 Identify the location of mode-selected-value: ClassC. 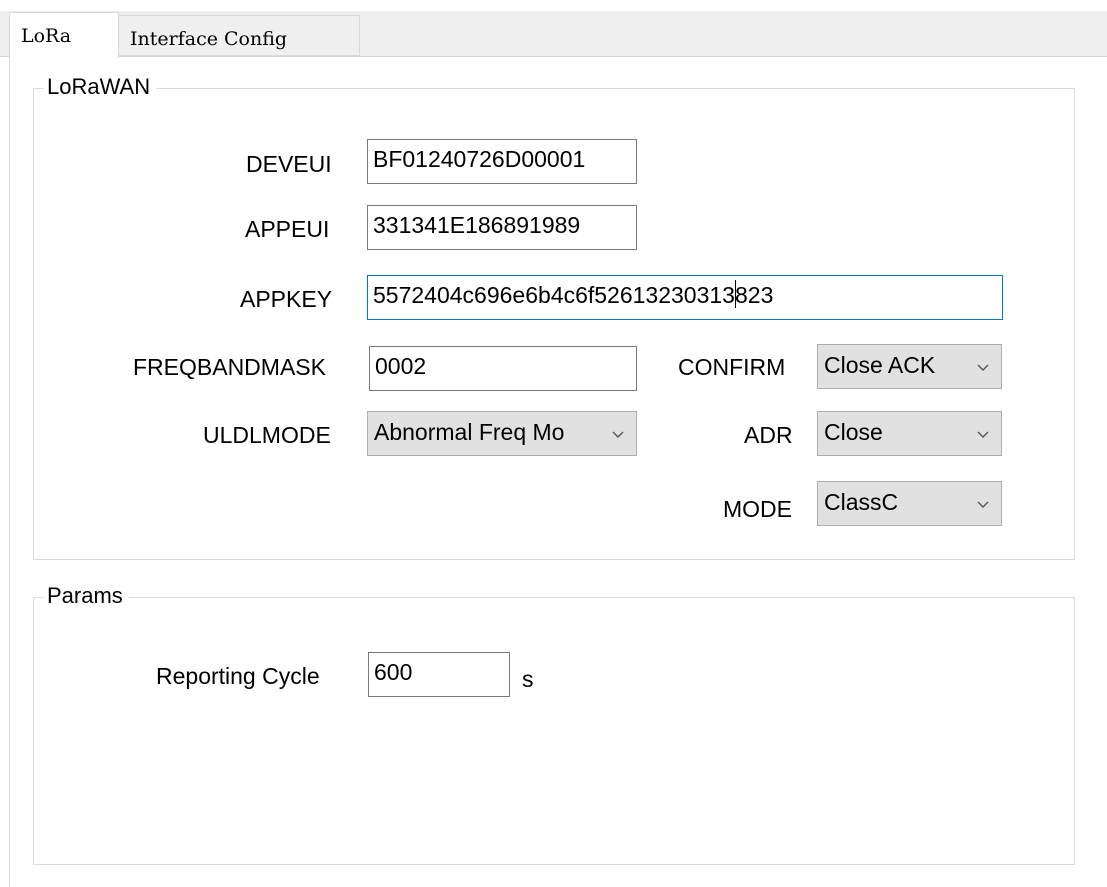
(861, 502).